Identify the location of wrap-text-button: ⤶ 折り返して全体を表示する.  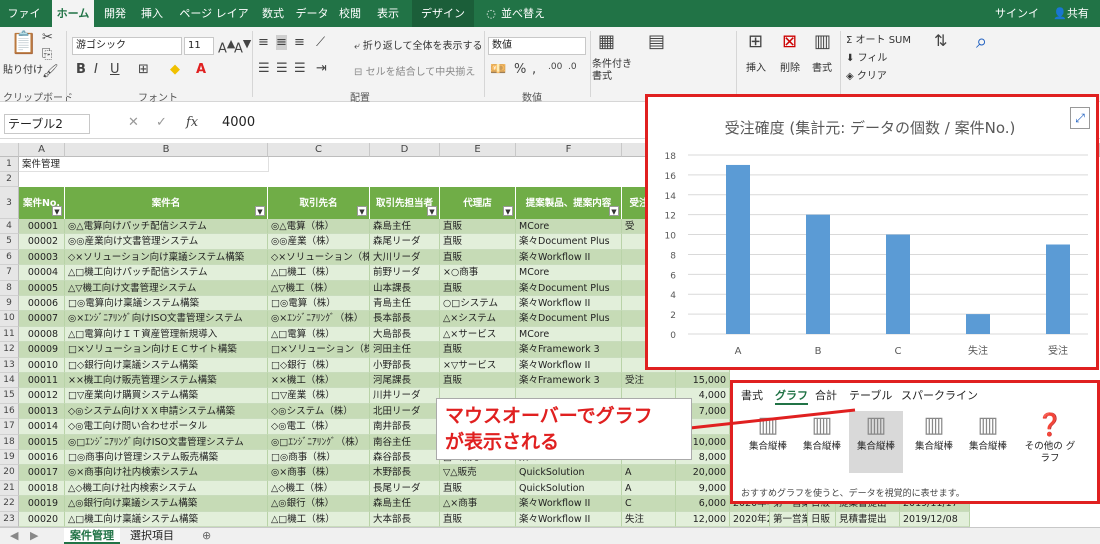
(418, 44).